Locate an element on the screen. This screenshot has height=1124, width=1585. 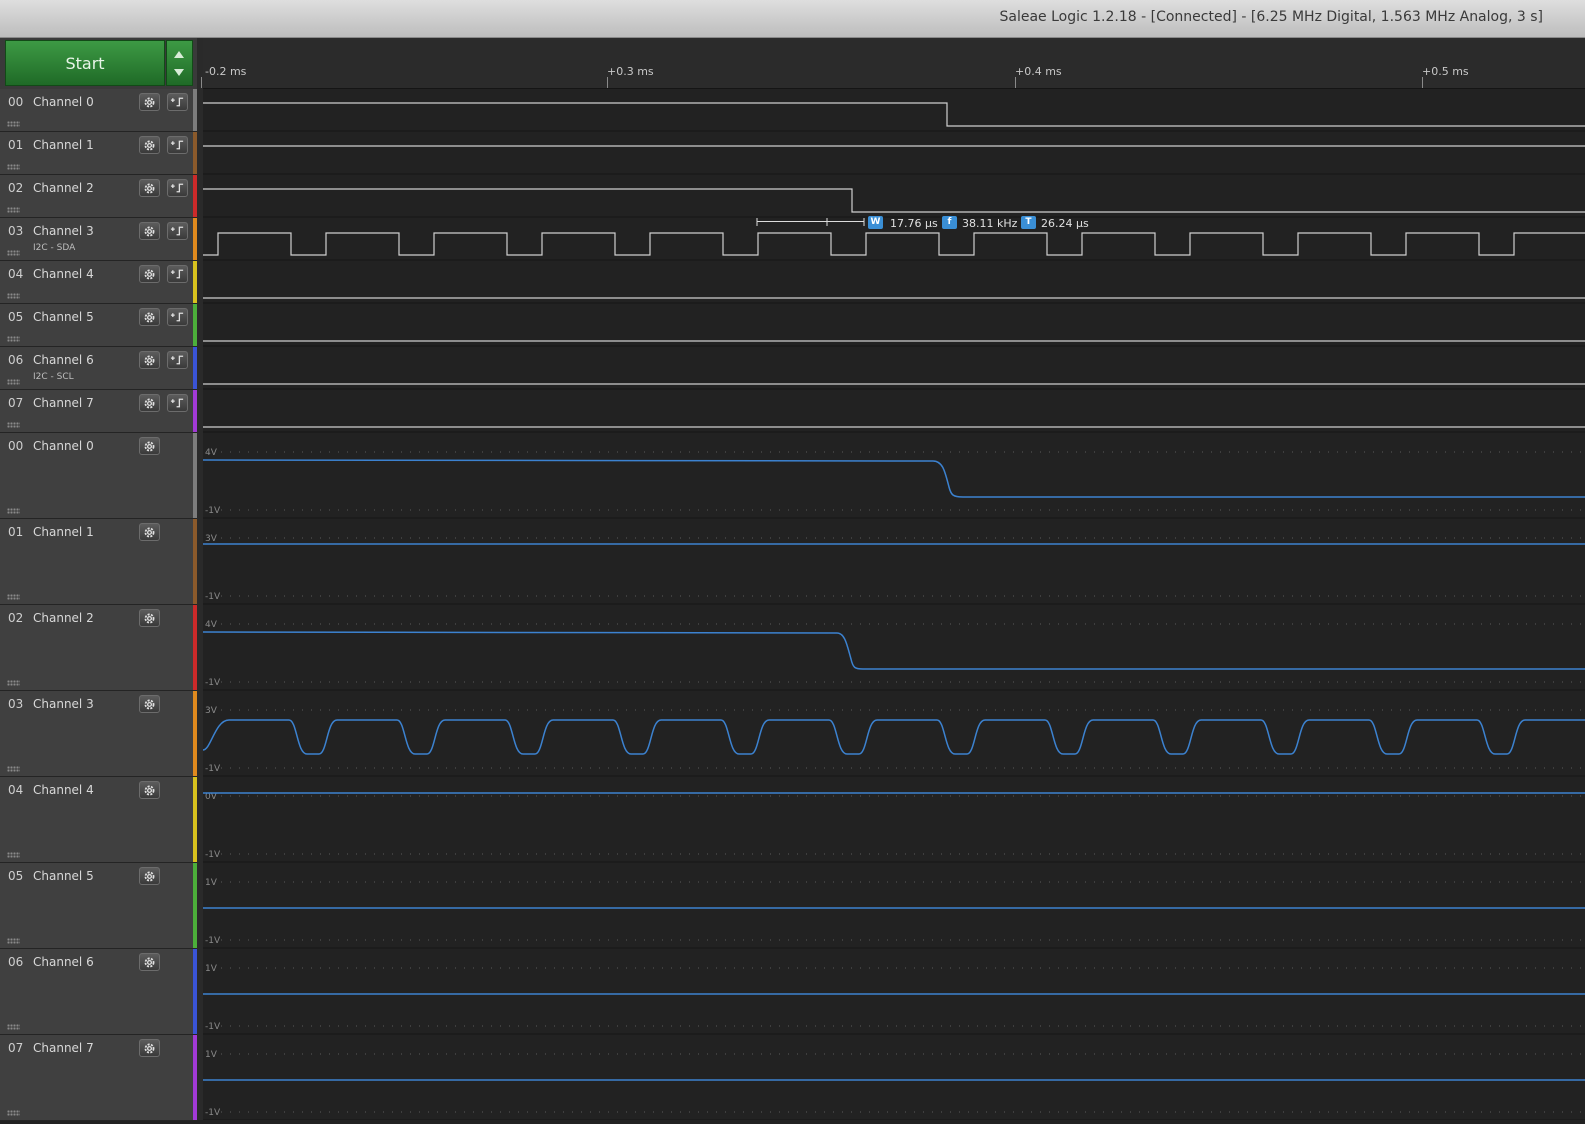
analog-channel-row: 06 Channel 6 is located at coordinates (98, 992).